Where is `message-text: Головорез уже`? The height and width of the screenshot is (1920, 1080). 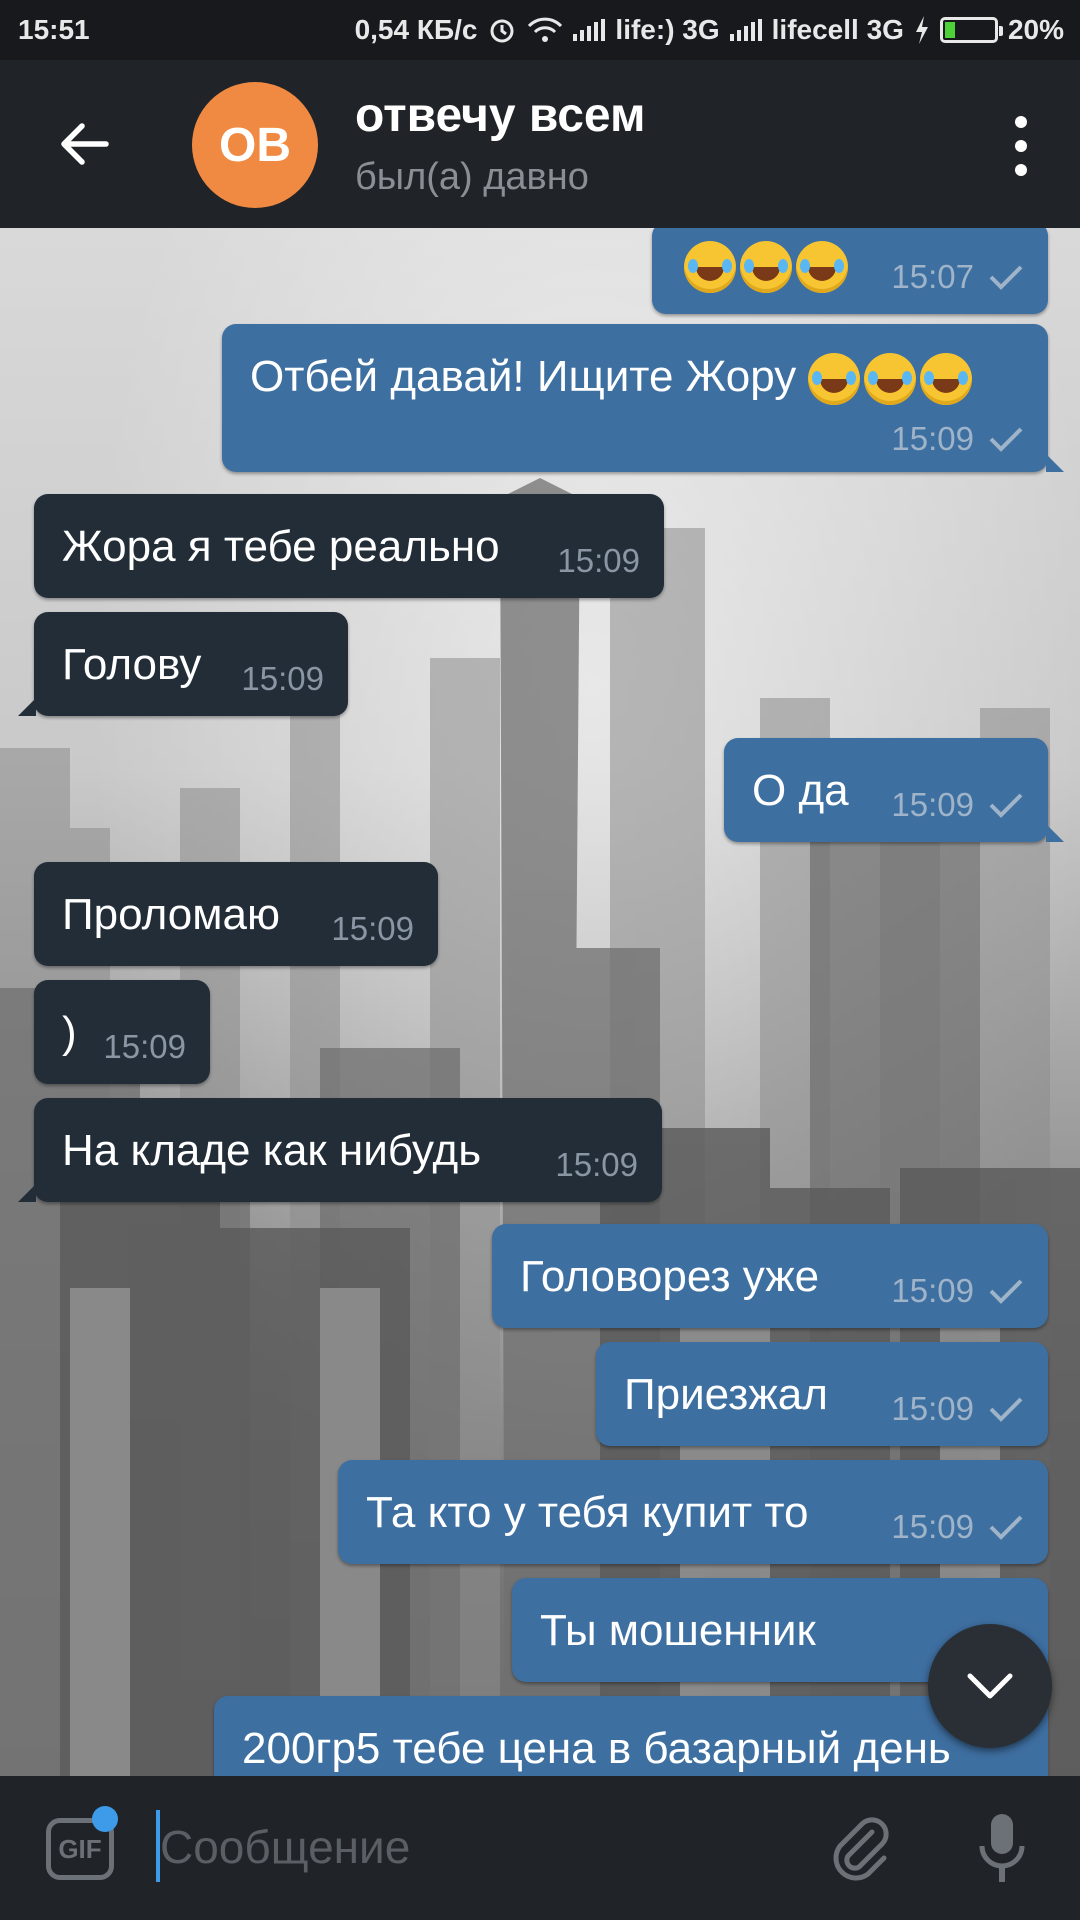 message-text: Головорез уже is located at coordinates (670, 1276).